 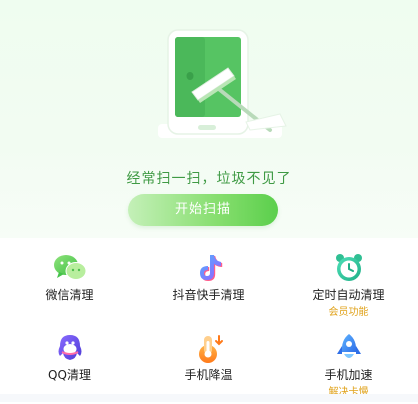 I want to click on feature-qq-clean: QQ清理, so click(x=69, y=363).